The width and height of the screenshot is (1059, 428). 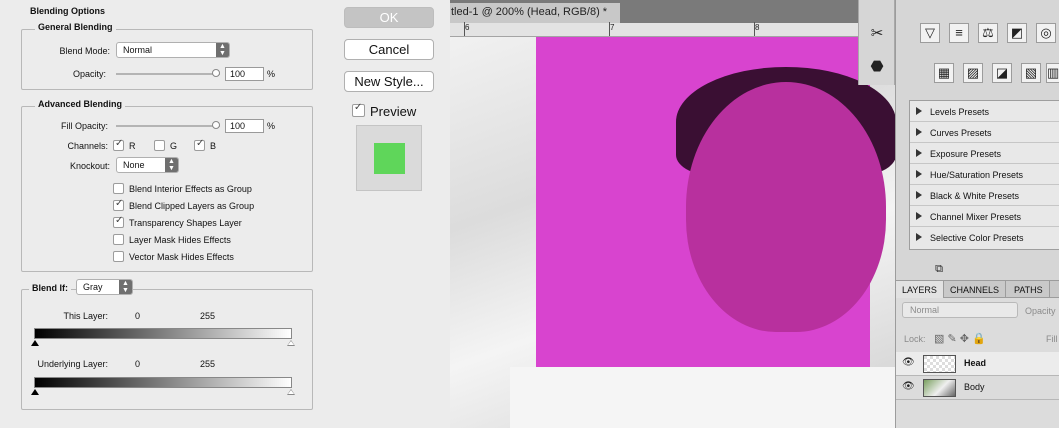 What do you see at coordinates (173, 50) in the screenshot?
I see `blend-mode-select: Normal ▲ ▼` at bounding box center [173, 50].